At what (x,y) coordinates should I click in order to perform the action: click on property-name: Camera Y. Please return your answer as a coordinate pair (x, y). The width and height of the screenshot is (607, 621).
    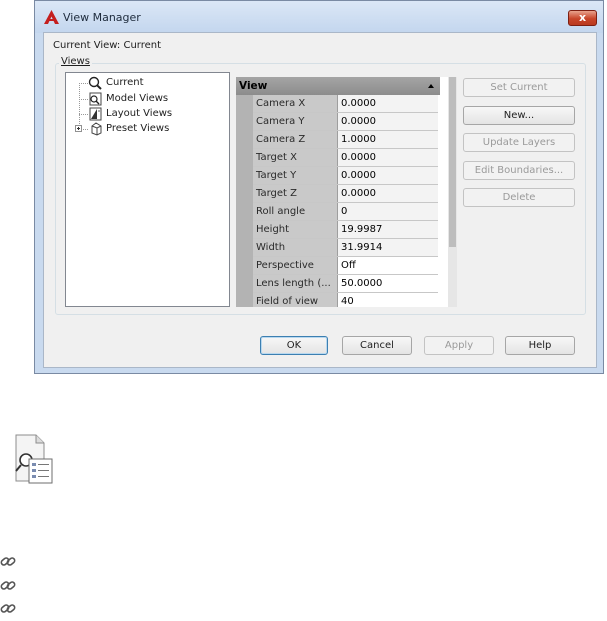
    Looking at the image, I should click on (295, 121).